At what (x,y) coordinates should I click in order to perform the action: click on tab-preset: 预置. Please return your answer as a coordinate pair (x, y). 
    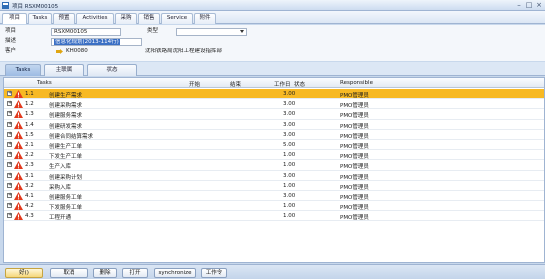
    Looking at the image, I should click on (64, 18).